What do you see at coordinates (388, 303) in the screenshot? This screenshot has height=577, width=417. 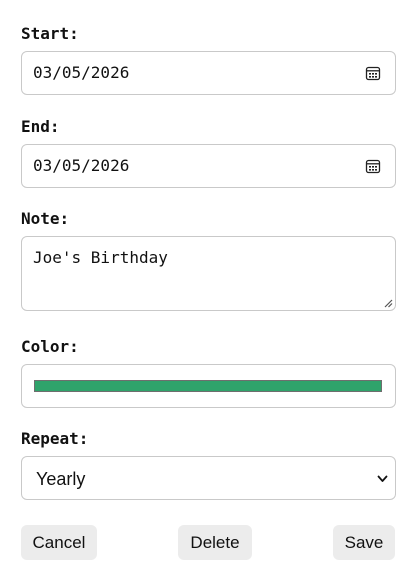 I see `resize-handle-icon` at bounding box center [388, 303].